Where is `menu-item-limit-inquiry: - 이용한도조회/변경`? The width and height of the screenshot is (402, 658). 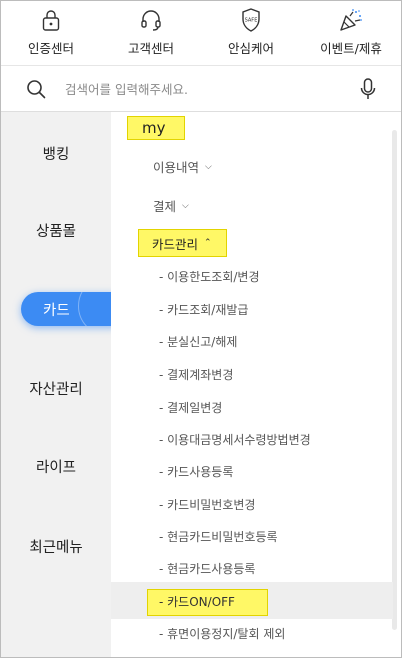
menu-item-limit-inquiry: - 이용한도조회/변경 is located at coordinates (209, 277).